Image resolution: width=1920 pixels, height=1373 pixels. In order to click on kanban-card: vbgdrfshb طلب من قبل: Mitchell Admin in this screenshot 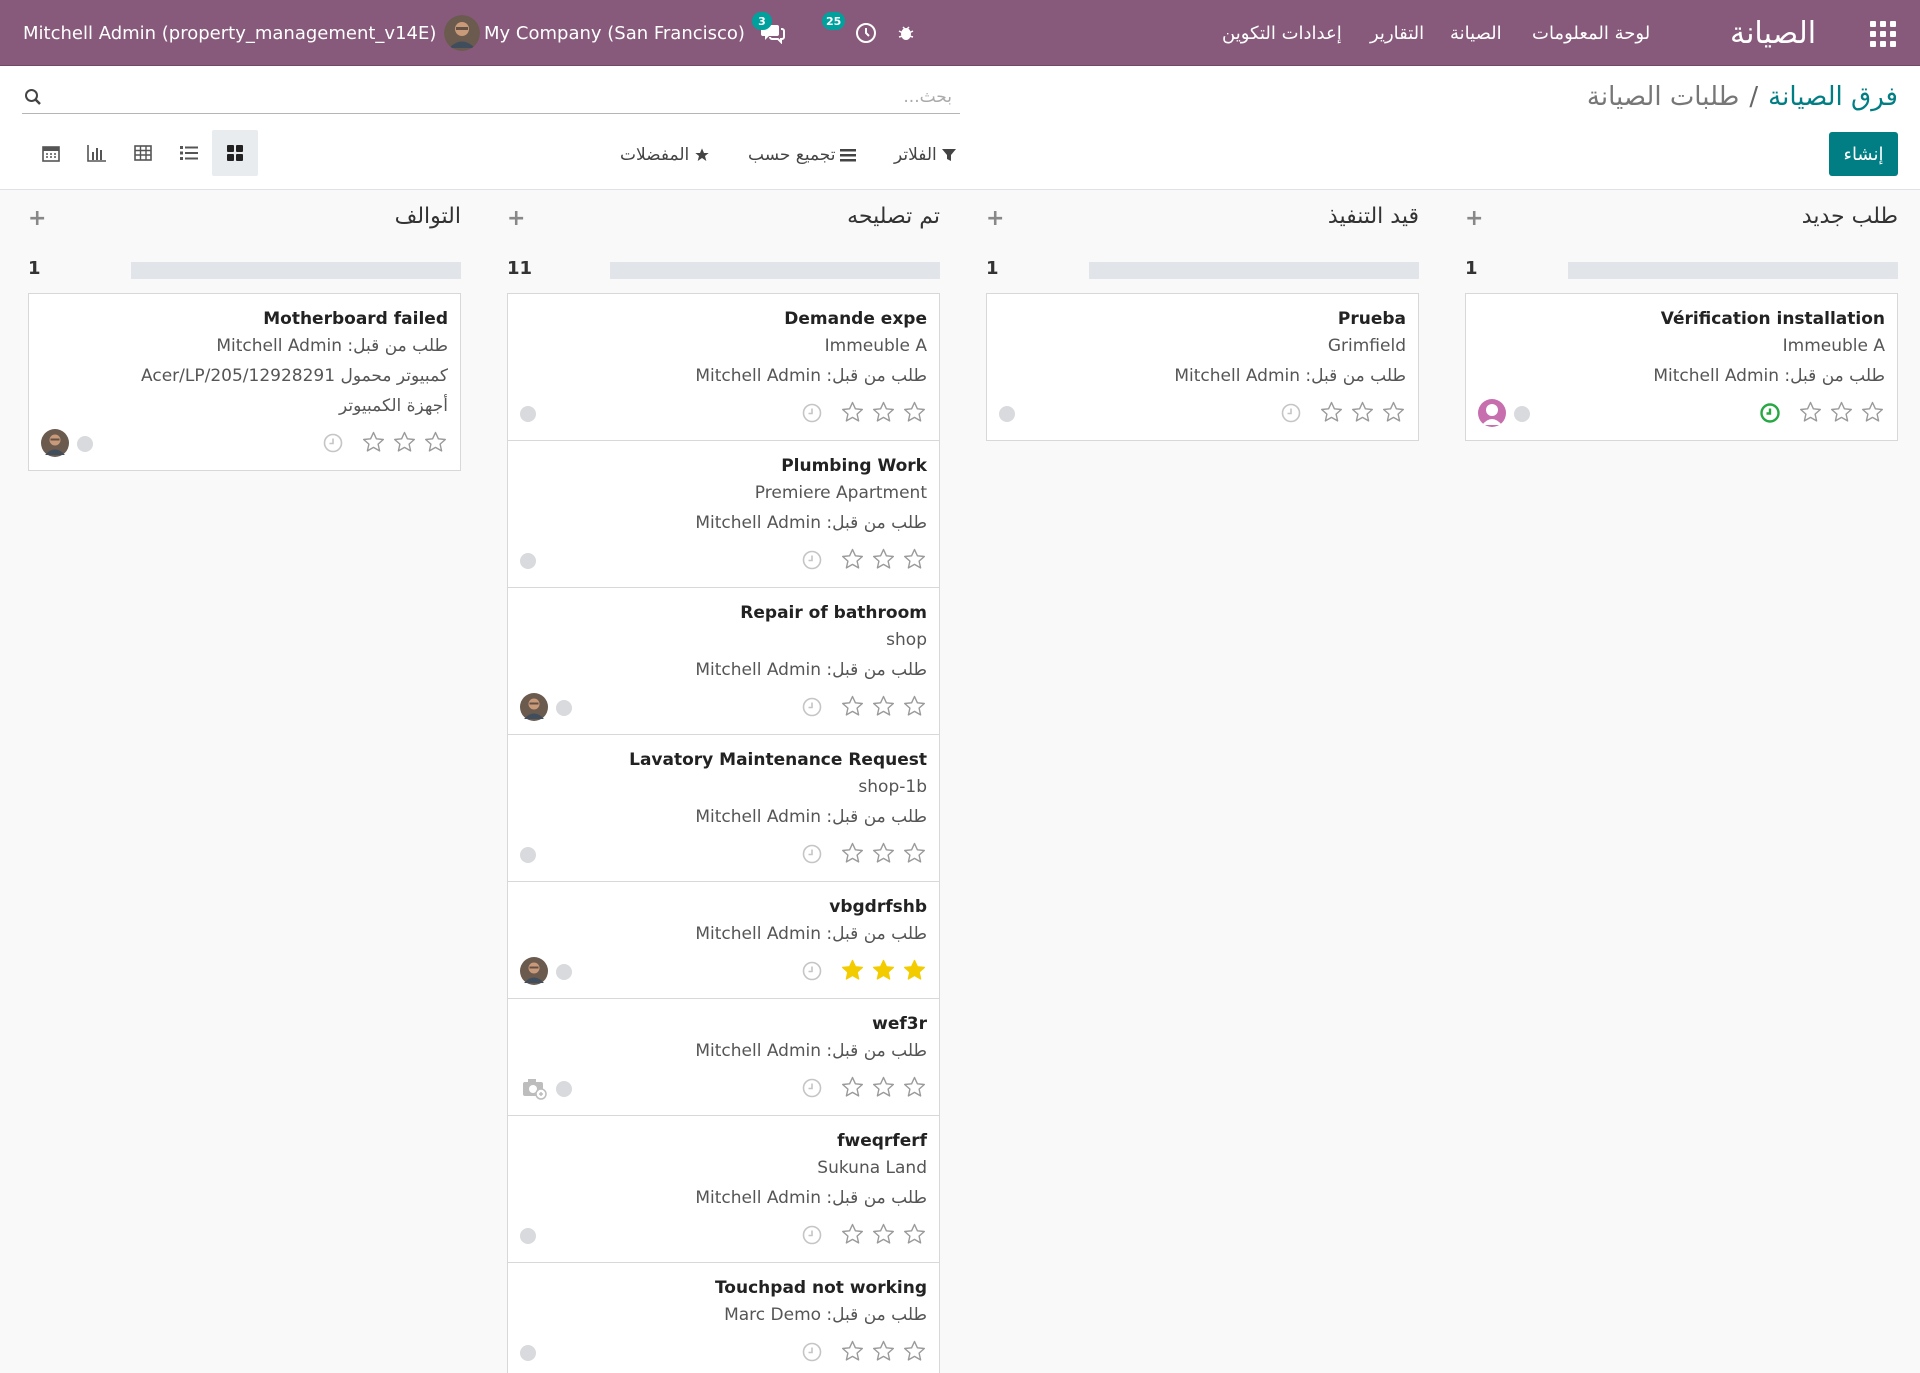, I will do `click(723, 940)`.